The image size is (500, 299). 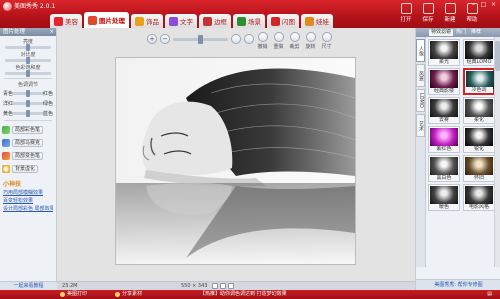 I want to click on local-recolor-button: 局部变色笔, so click(x=28, y=155).